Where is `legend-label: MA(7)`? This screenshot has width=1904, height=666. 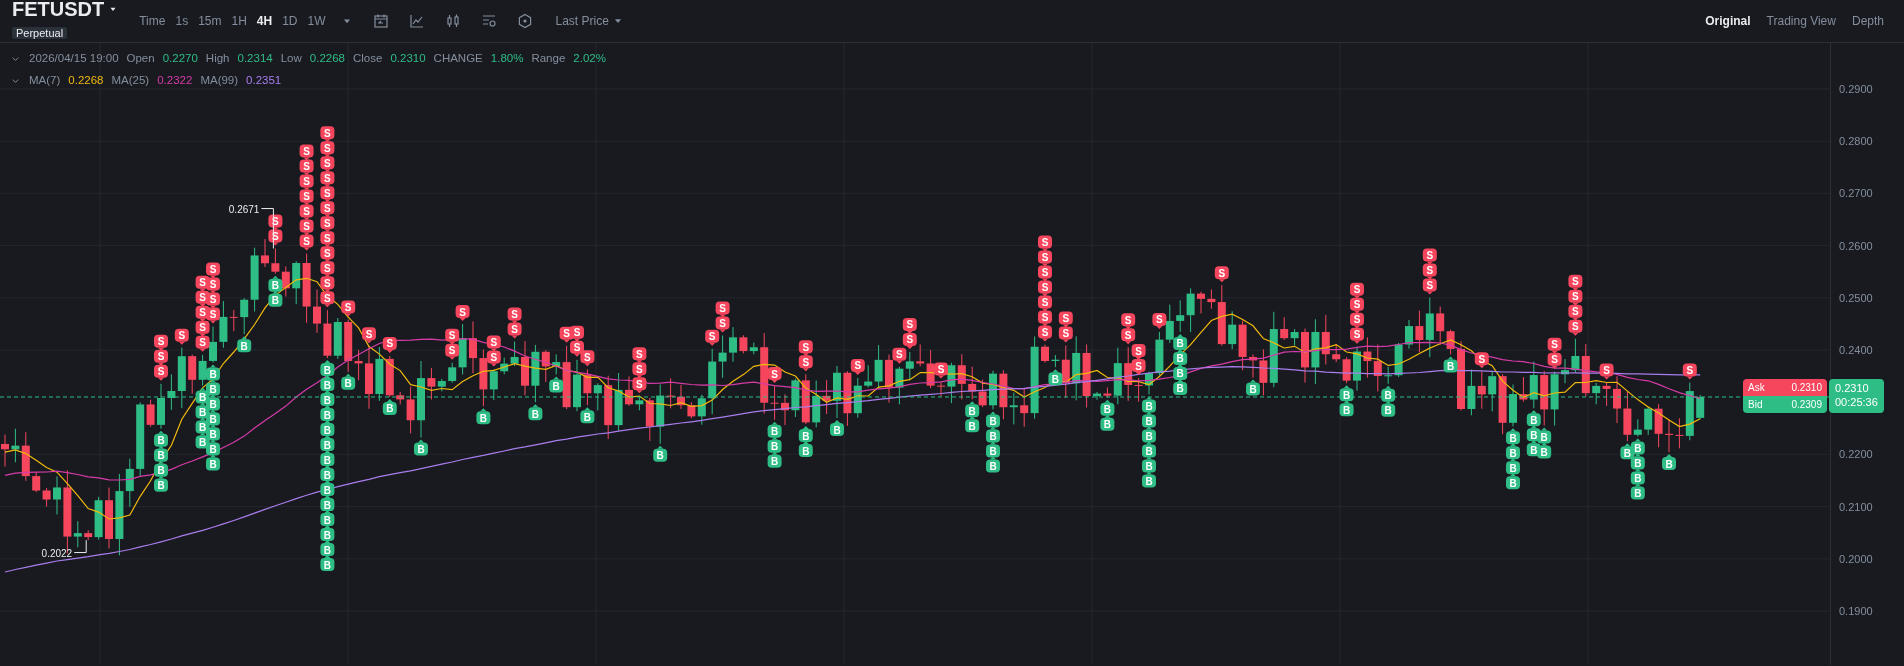 legend-label: MA(7) is located at coordinates (45, 81).